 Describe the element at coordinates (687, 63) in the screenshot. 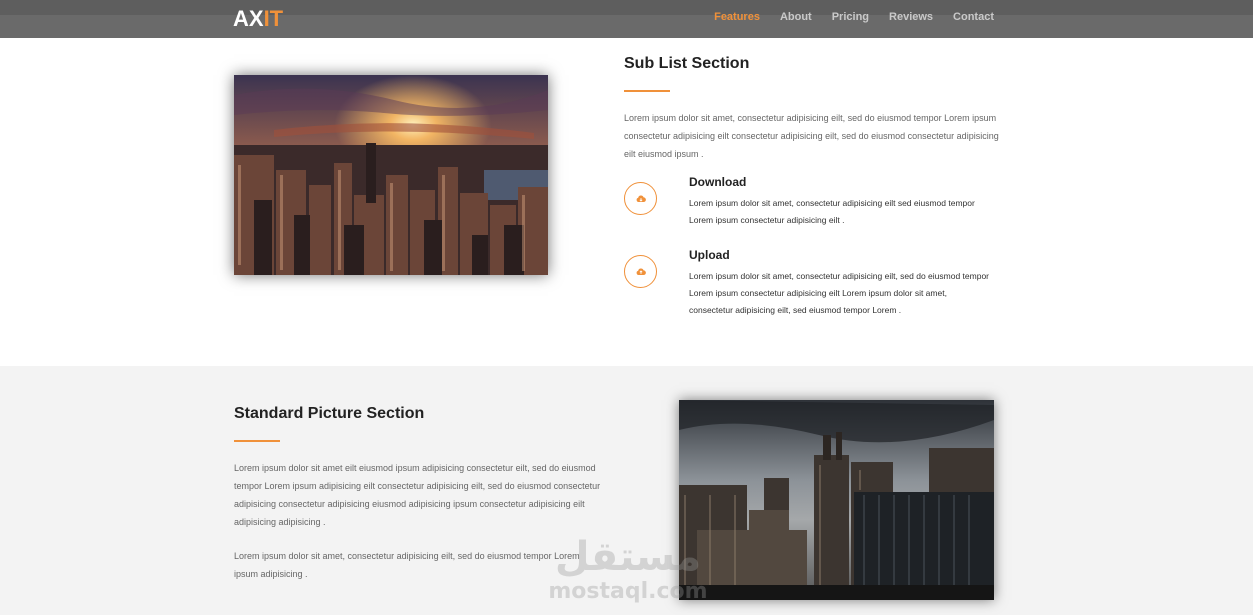

I see `sub-list-title: Sub List Section` at that location.